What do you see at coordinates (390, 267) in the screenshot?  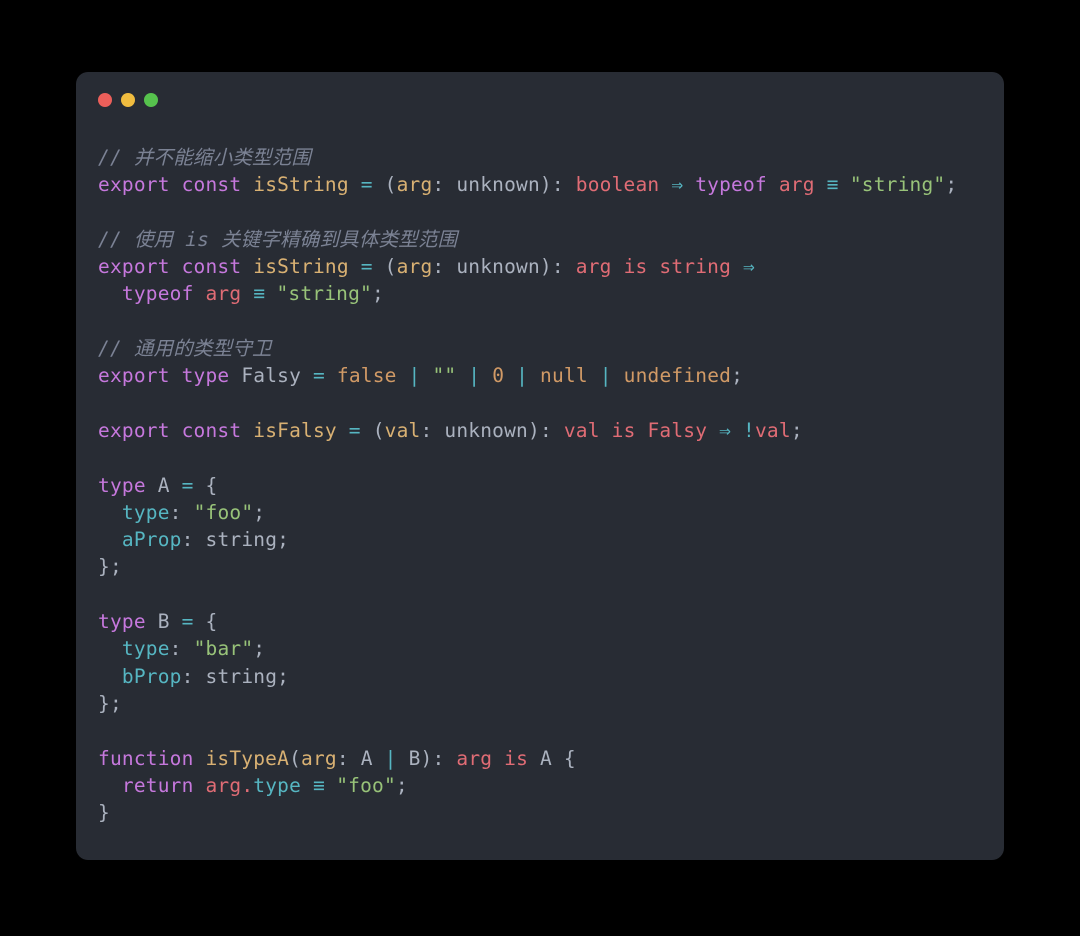 I see `punct-lparen: (` at bounding box center [390, 267].